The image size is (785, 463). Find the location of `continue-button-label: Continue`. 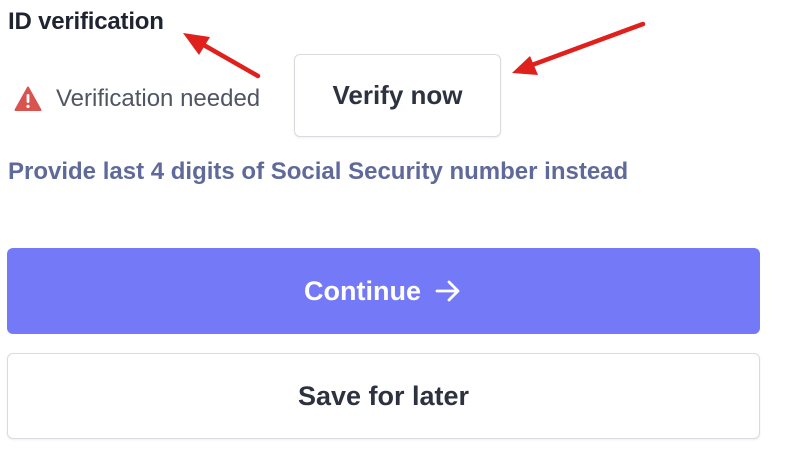

continue-button-label: Continue is located at coordinates (362, 290).